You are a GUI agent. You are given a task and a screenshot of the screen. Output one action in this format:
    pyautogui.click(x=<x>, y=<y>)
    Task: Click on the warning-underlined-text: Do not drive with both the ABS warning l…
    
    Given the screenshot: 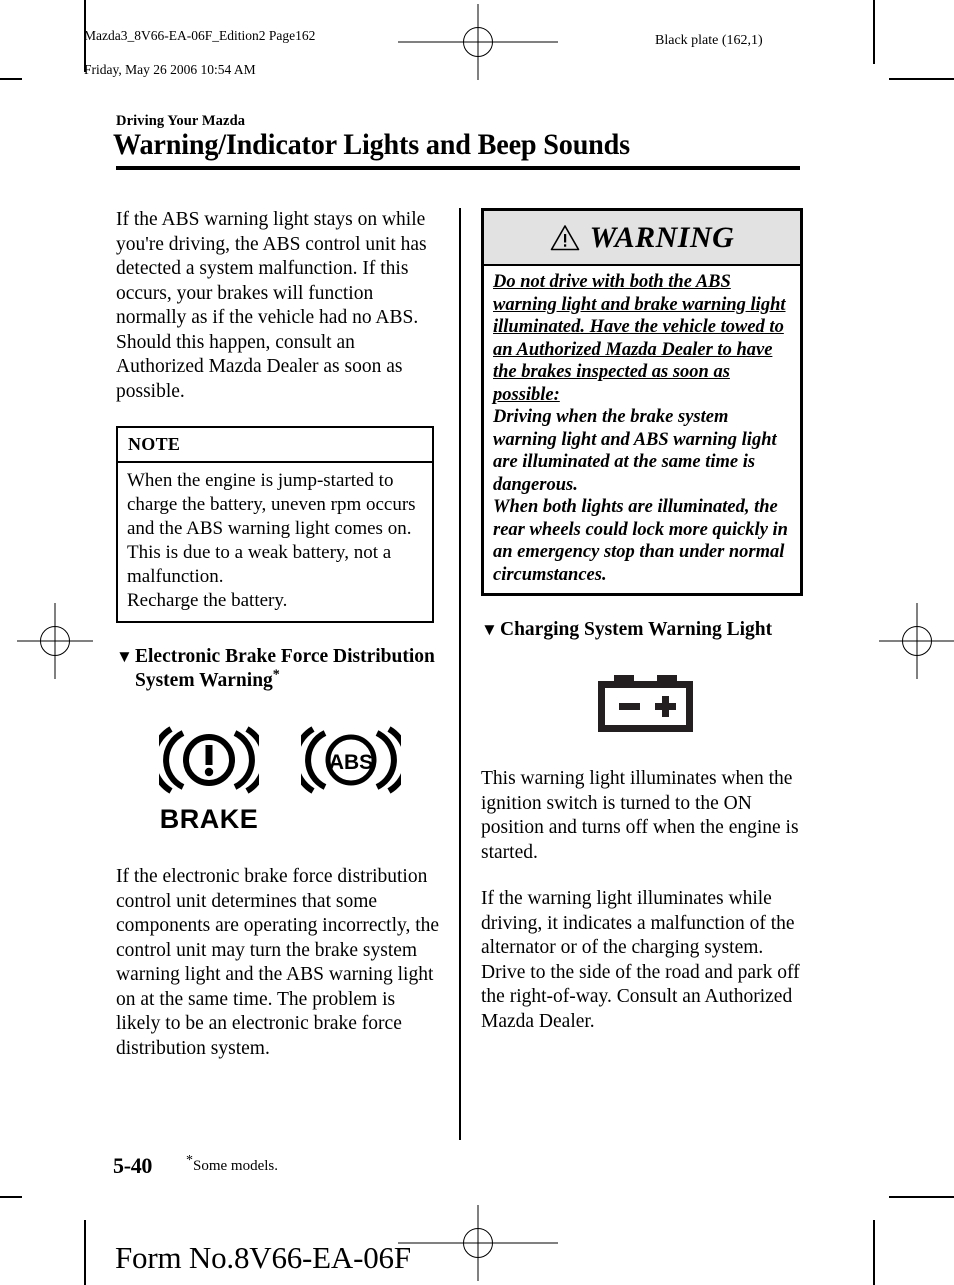 What is the action you would take?
    pyautogui.click(x=639, y=338)
    